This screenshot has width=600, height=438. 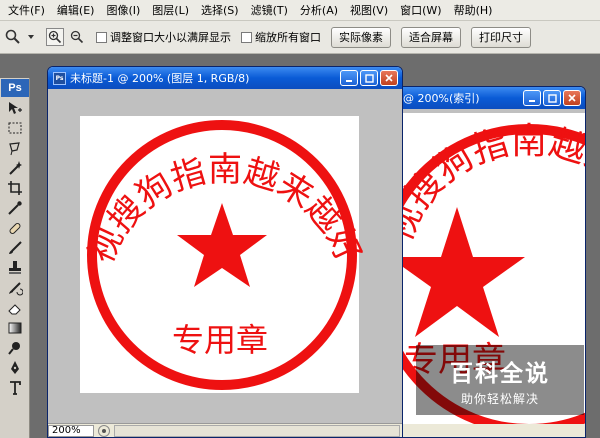 What do you see at coordinates (14, 348) in the screenshot?
I see `burn-icon` at bounding box center [14, 348].